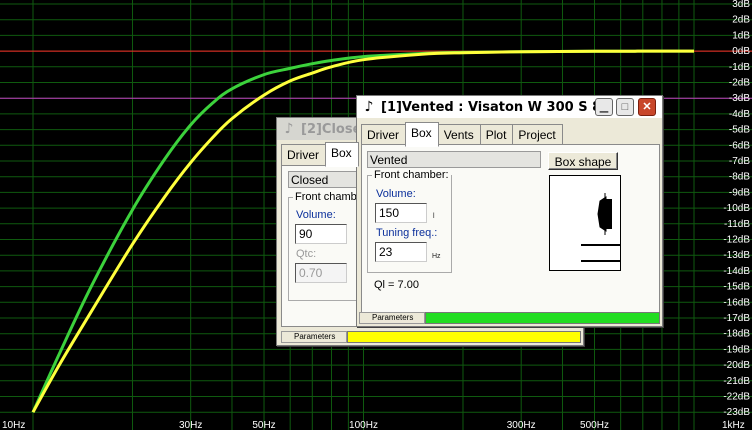  I want to click on y-tick-label: -19dB, so click(736, 349).